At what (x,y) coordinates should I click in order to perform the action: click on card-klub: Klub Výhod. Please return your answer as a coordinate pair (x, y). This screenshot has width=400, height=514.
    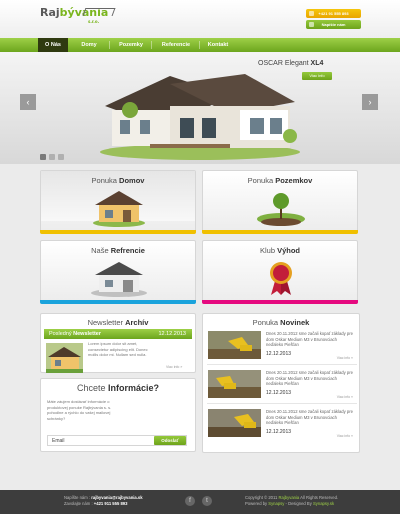
    Looking at the image, I should click on (280, 272).